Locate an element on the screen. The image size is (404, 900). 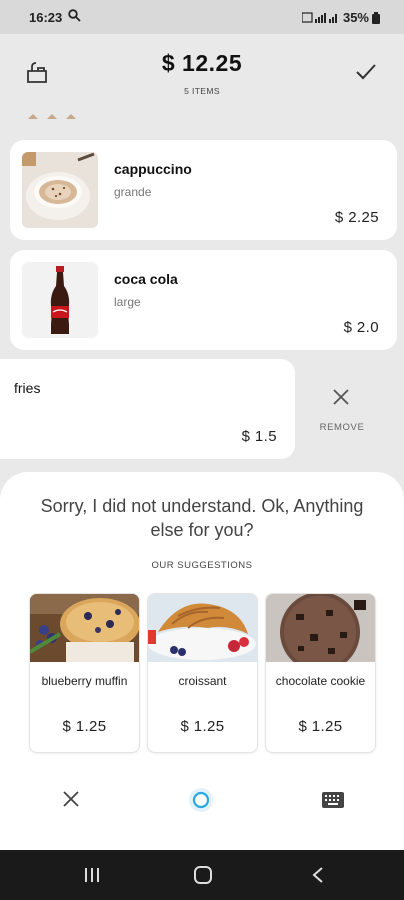
item-name: fries is located at coordinates (27, 388).